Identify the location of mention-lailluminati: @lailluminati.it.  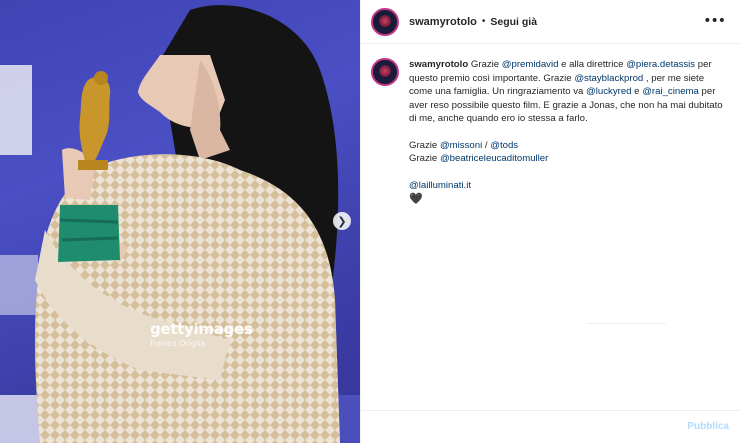
(440, 185).